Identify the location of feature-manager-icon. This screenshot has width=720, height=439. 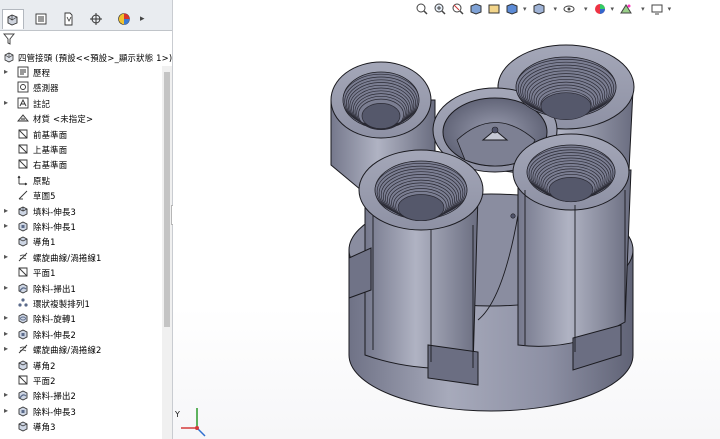
(12, 19).